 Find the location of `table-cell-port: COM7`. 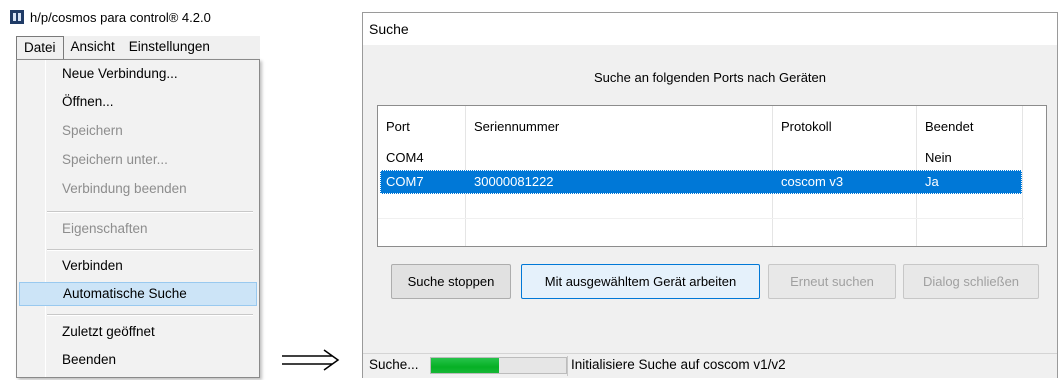

table-cell-port: COM7 is located at coordinates (421, 182).